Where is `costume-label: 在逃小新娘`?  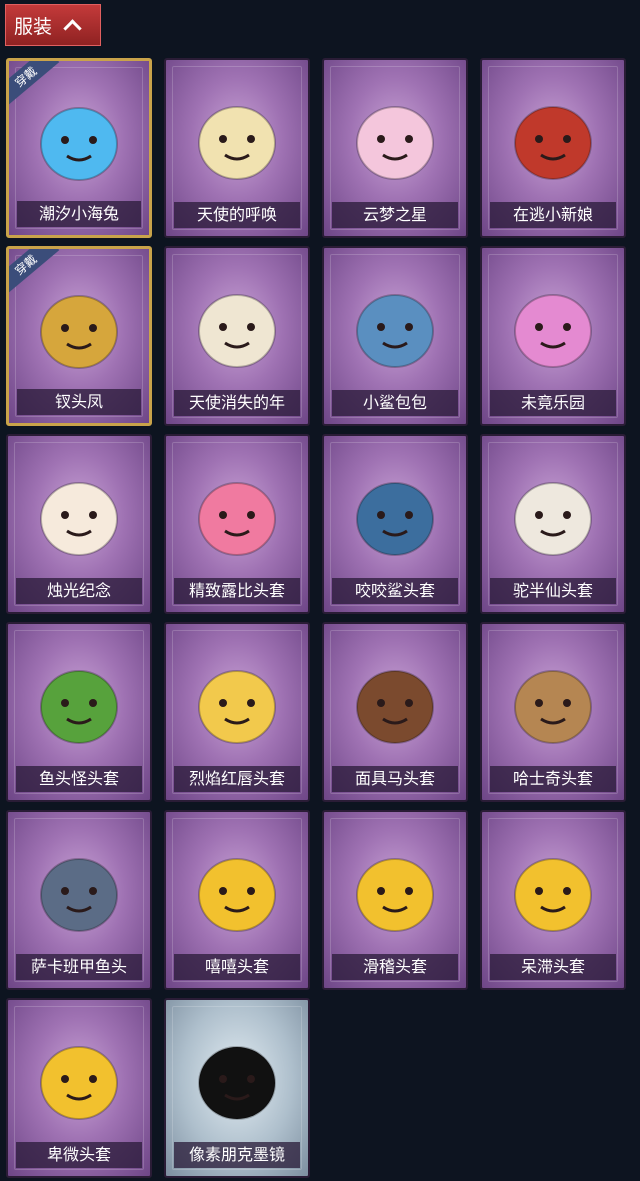 costume-label: 在逃小新娘 is located at coordinates (553, 215).